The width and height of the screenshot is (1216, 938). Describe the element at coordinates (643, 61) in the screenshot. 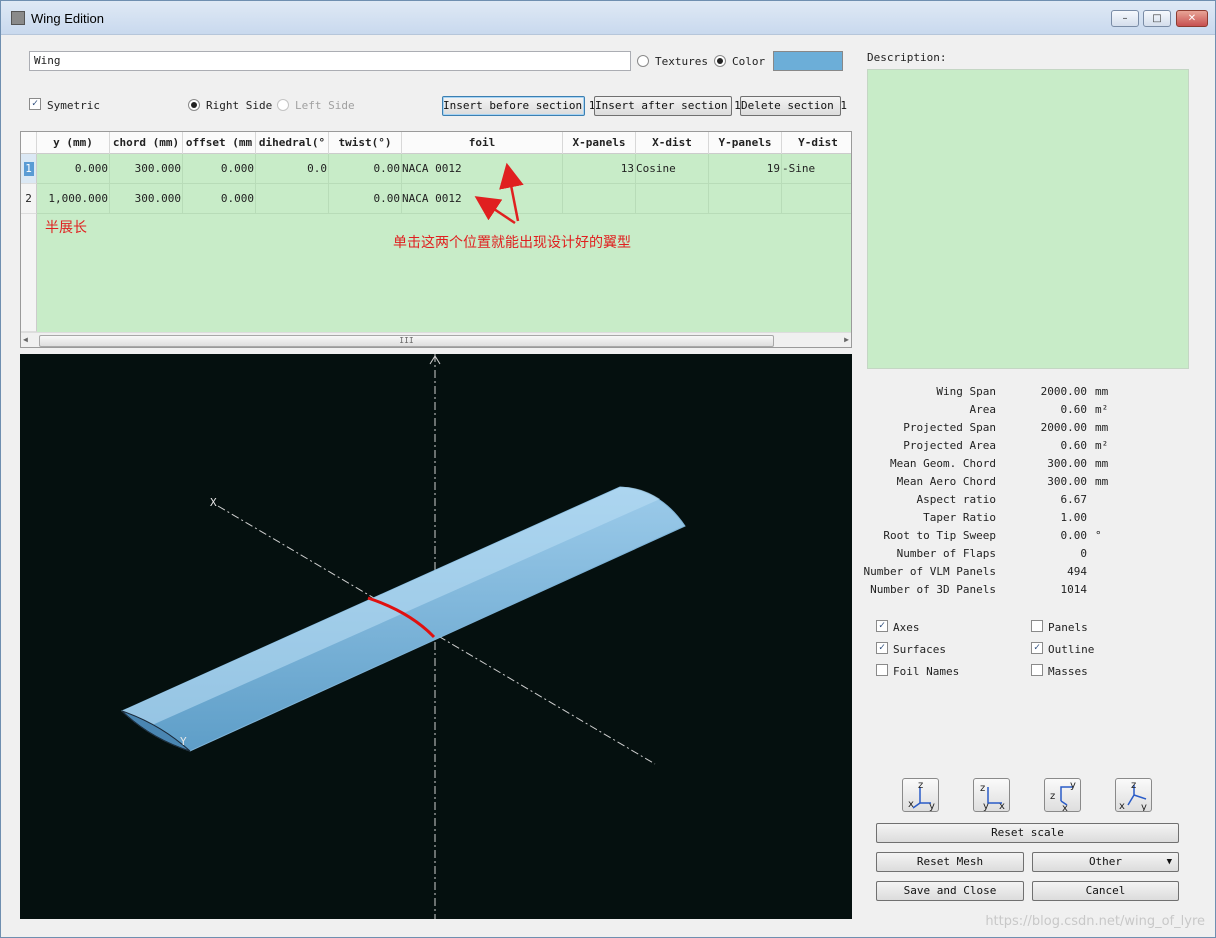

I see `textures-radio` at that location.